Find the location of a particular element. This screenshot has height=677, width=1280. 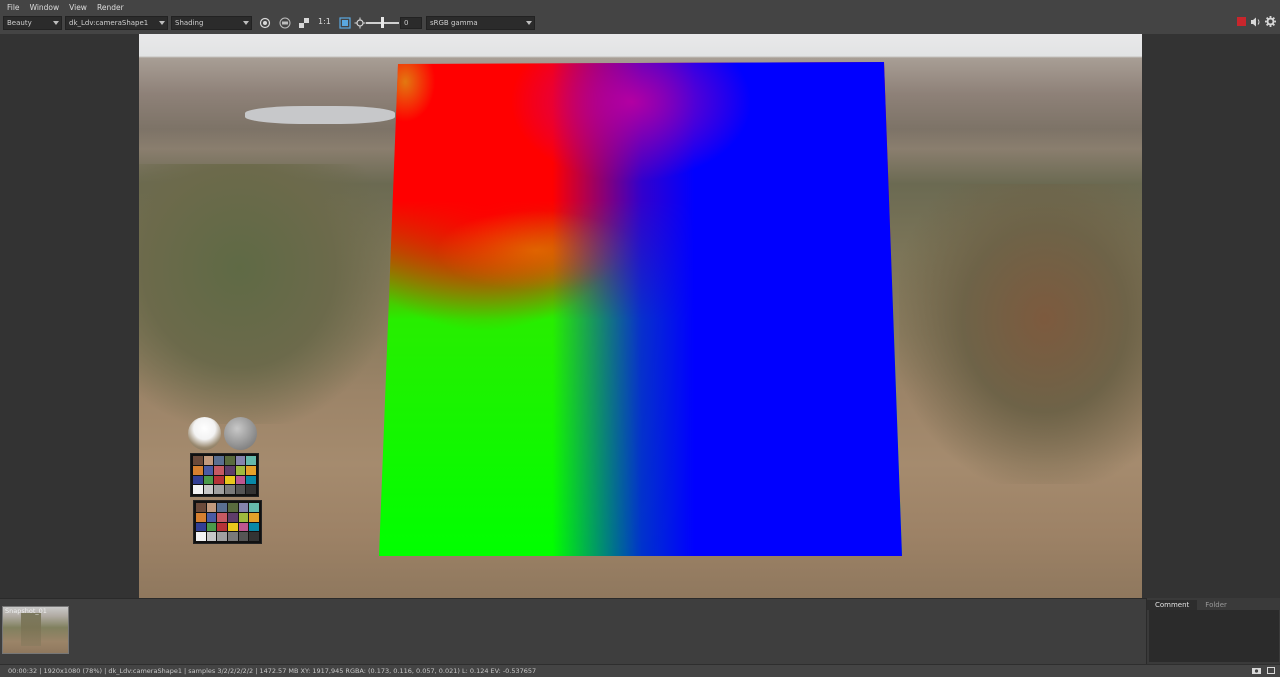

side-panel-tabs: Comment Folder is located at coordinates (1191, 605).